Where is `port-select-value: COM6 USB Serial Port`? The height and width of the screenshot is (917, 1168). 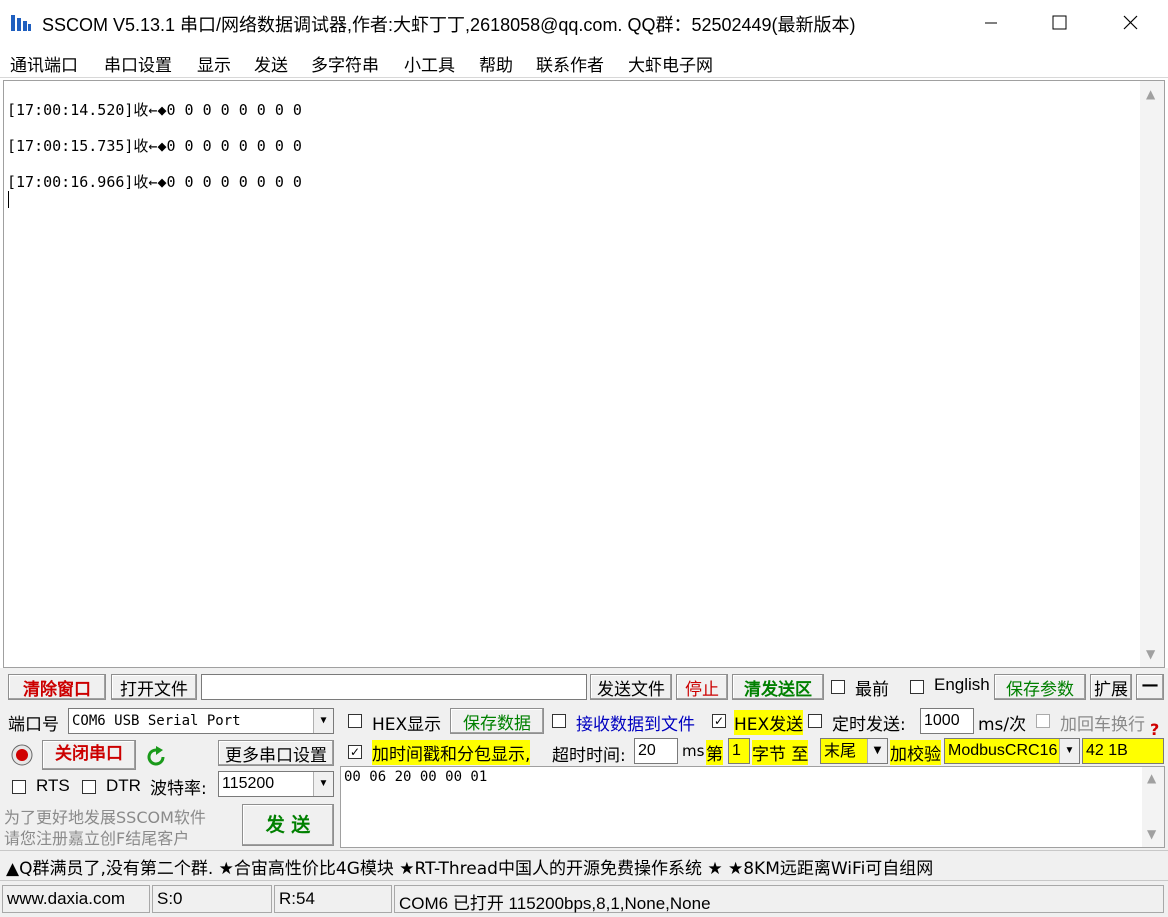 port-select-value: COM6 USB Serial Port is located at coordinates (156, 721).